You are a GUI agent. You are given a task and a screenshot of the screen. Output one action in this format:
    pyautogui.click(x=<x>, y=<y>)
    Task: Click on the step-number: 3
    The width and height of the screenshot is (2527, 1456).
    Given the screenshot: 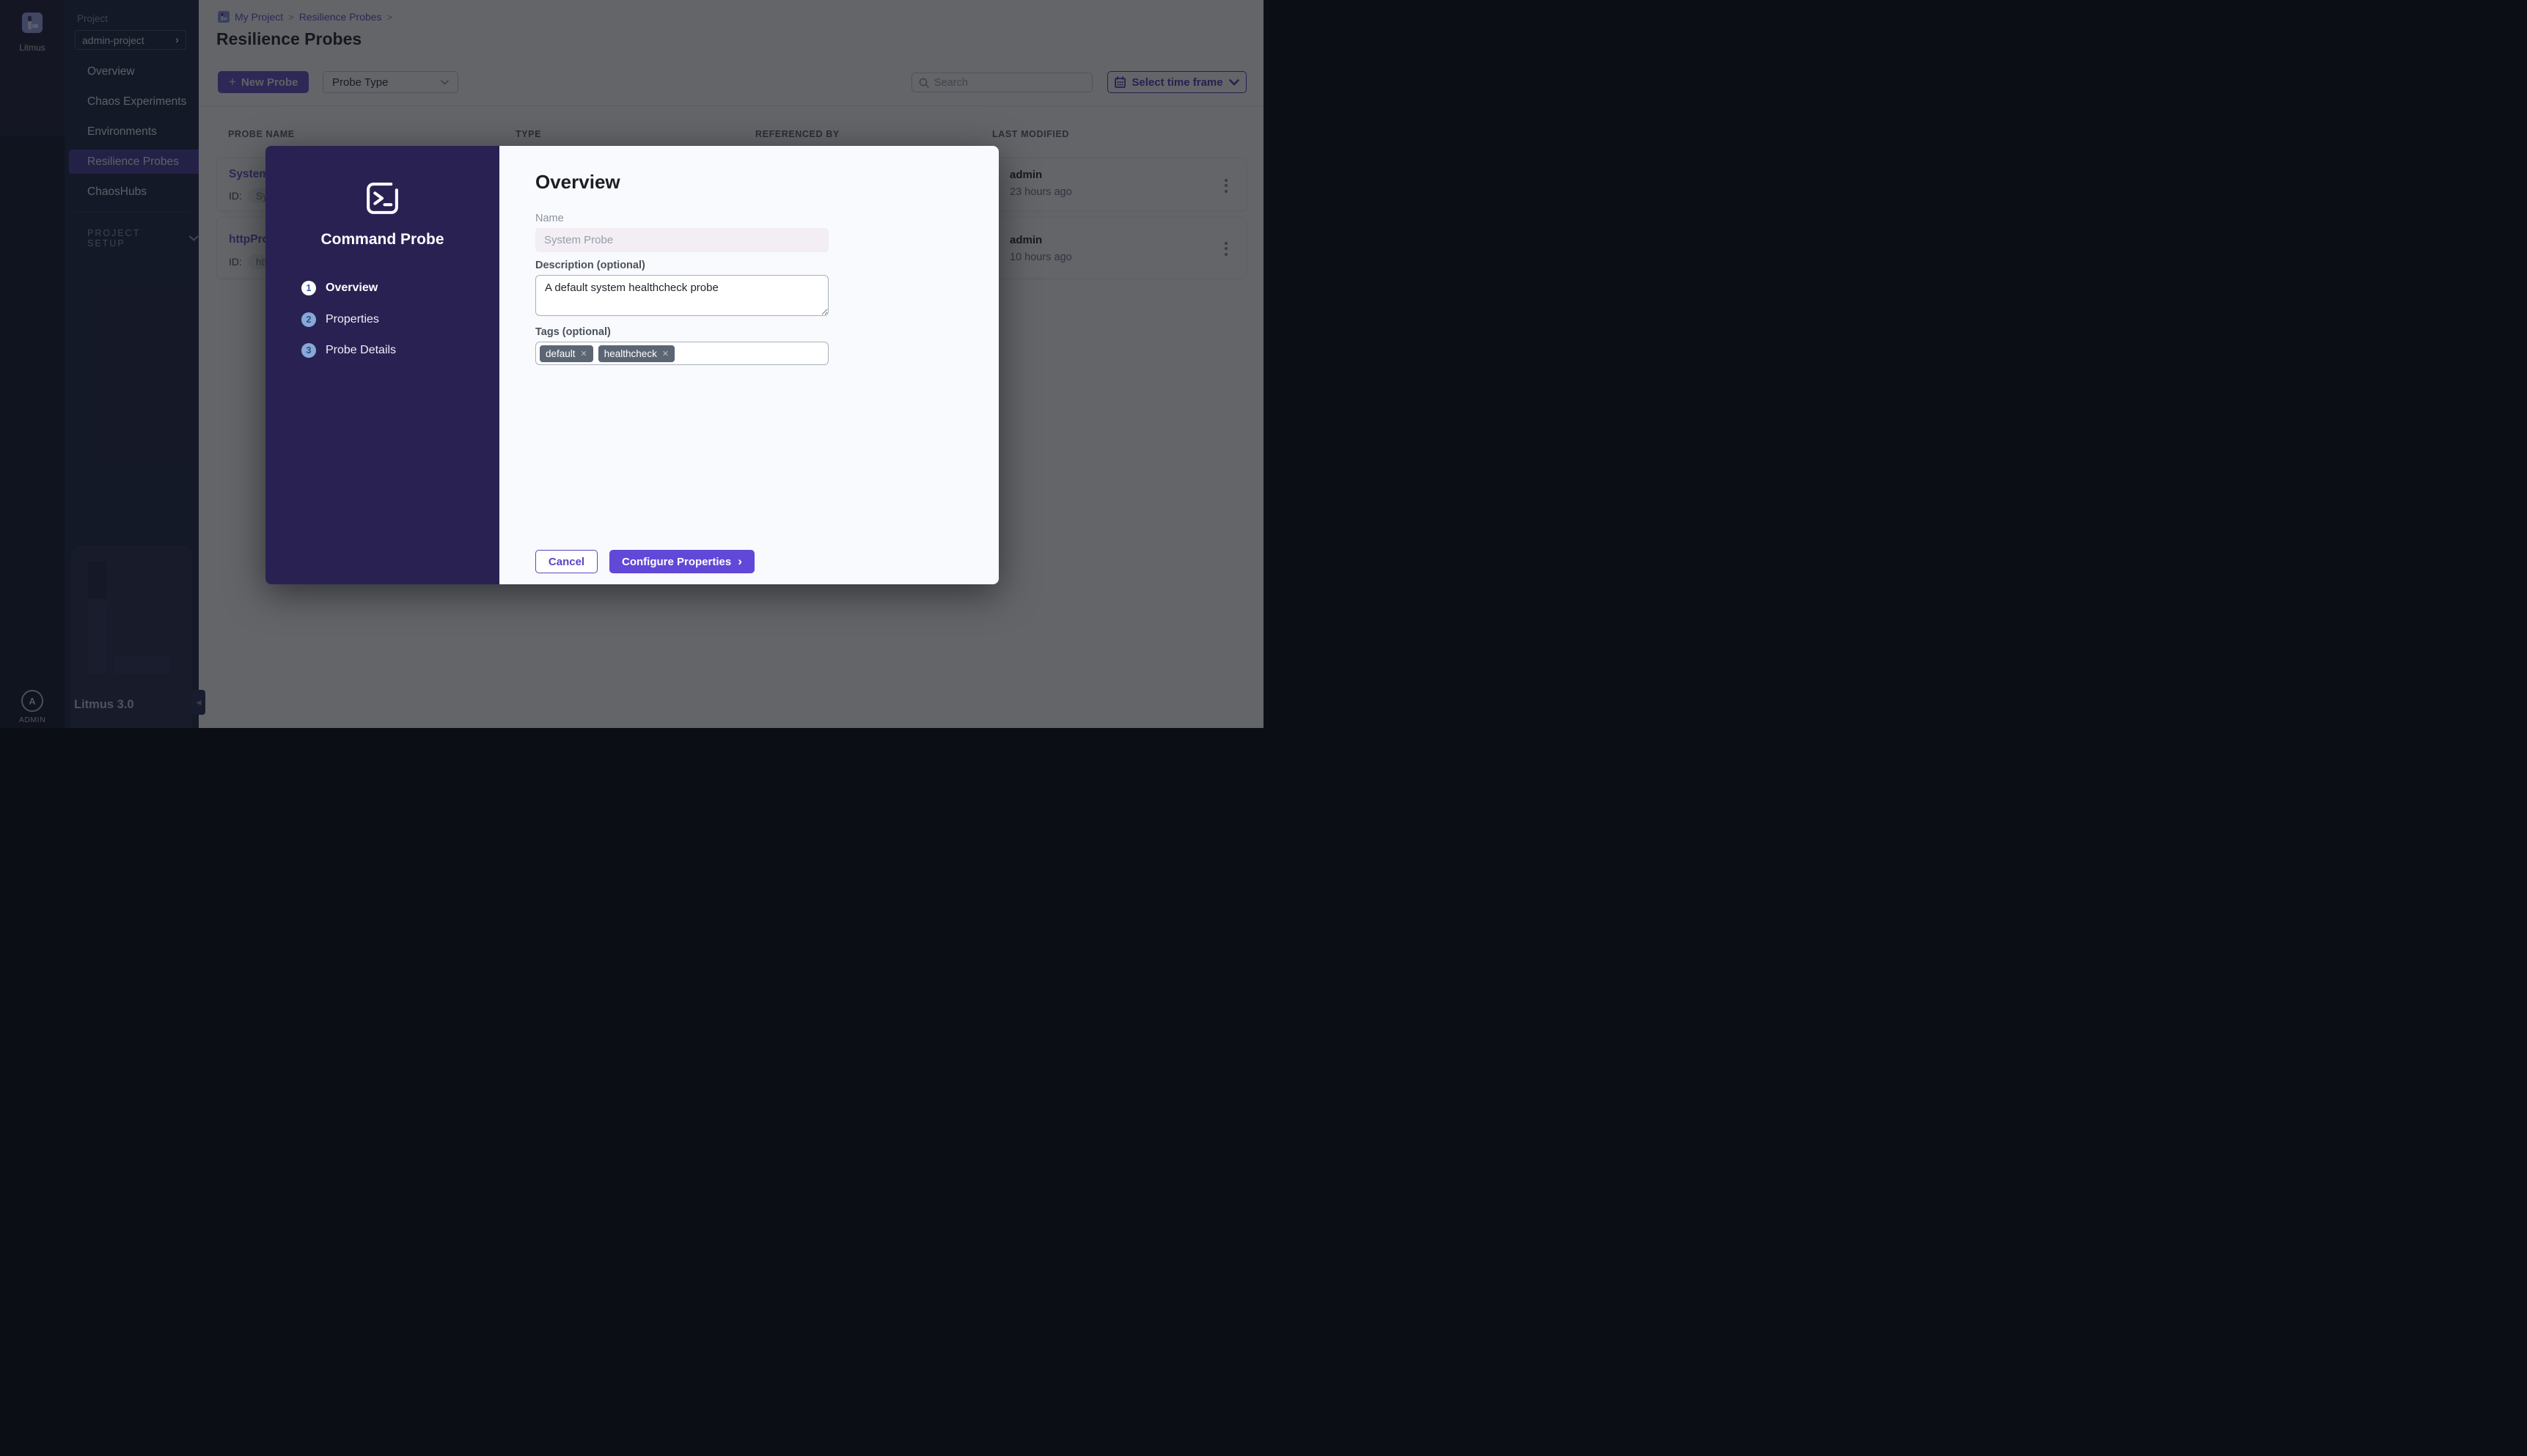 What is the action you would take?
    pyautogui.click(x=308, y=350)
    